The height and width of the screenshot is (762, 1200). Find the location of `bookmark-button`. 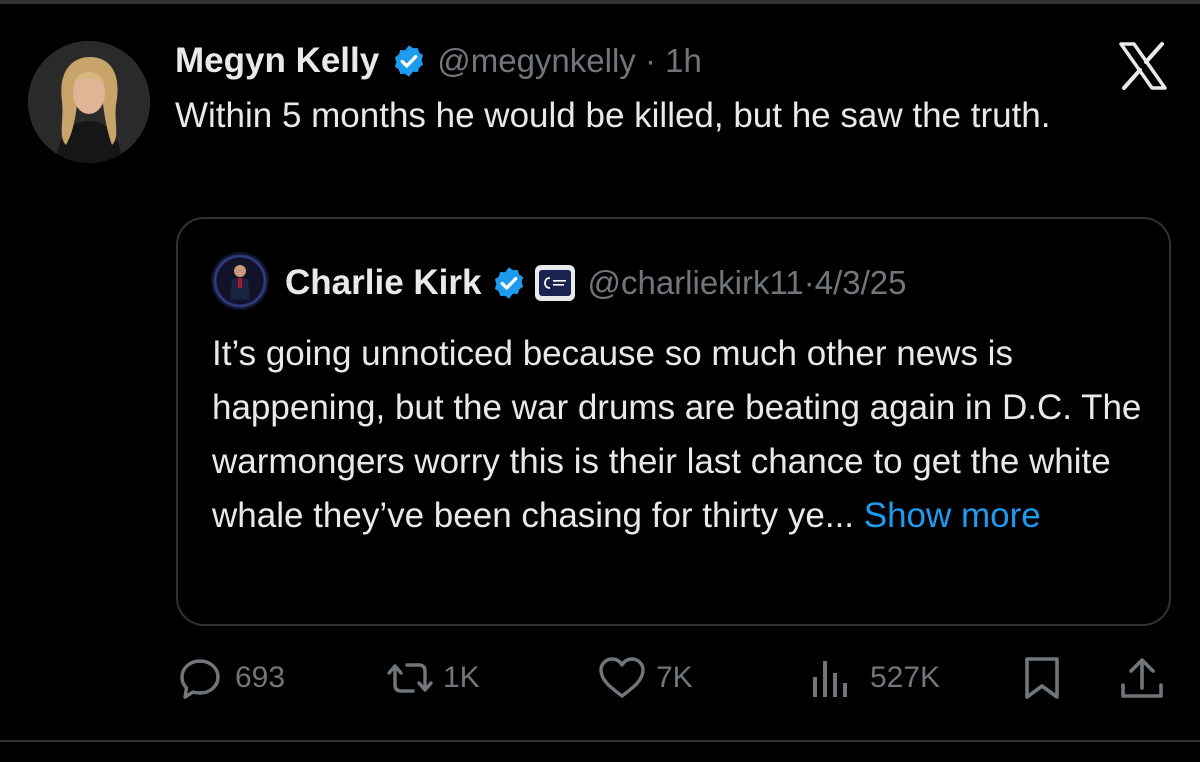

bookmark-button is located at coordinates (1042, 678).